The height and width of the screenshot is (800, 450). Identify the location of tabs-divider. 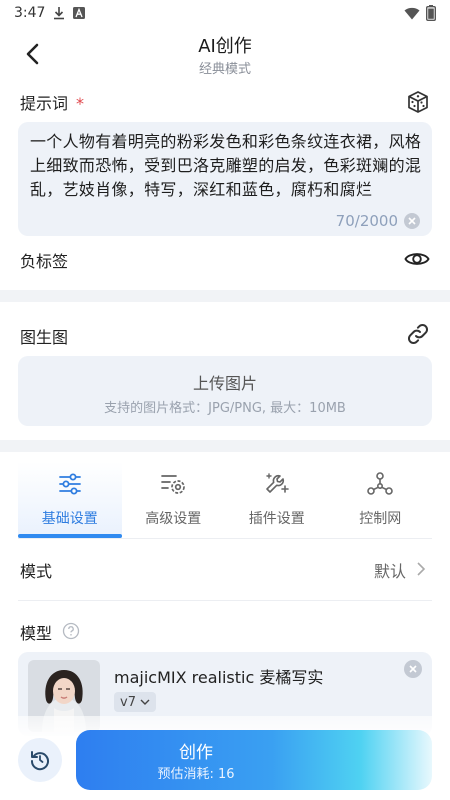
(225, 538).